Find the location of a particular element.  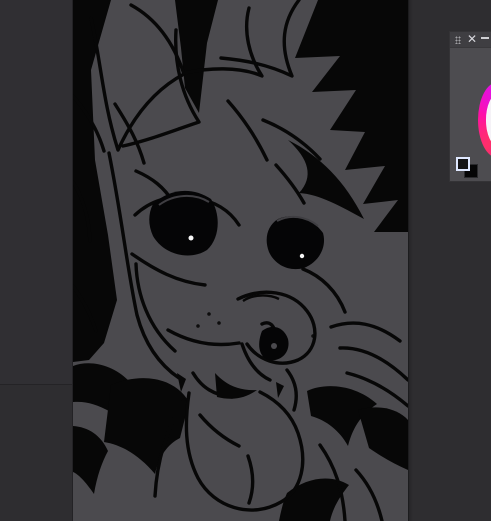

color-panel-window: ✕ is located at coordinates (470, 106).